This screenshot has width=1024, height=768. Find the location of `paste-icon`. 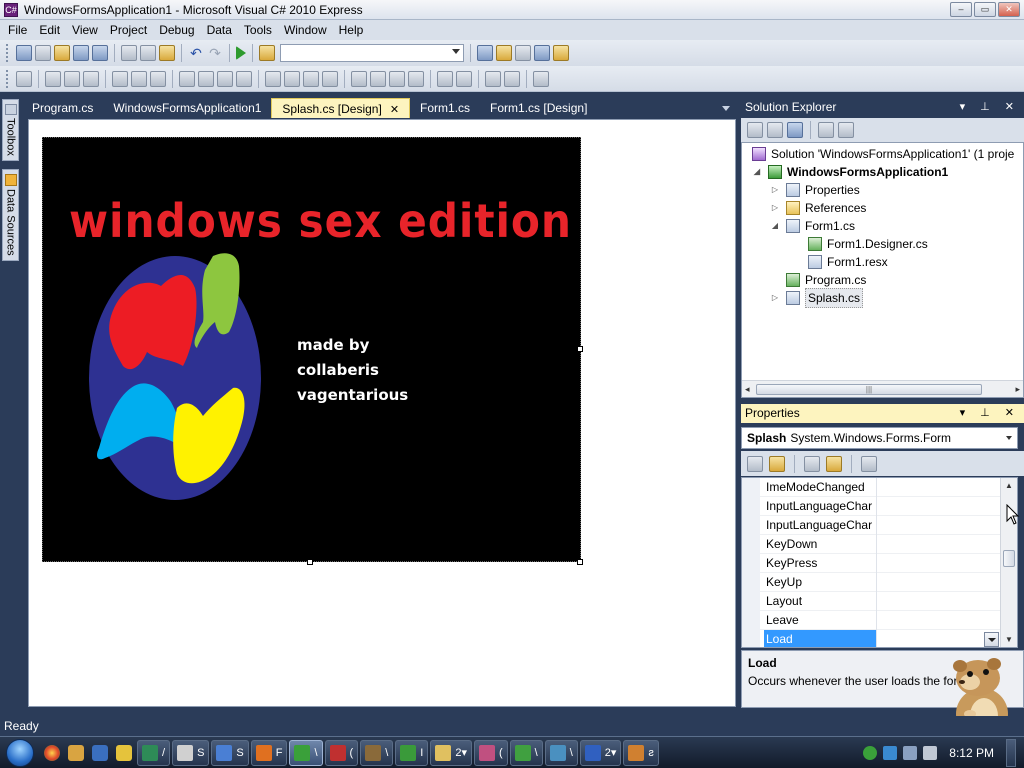

paste-icon is located at coordinates (167, 53).